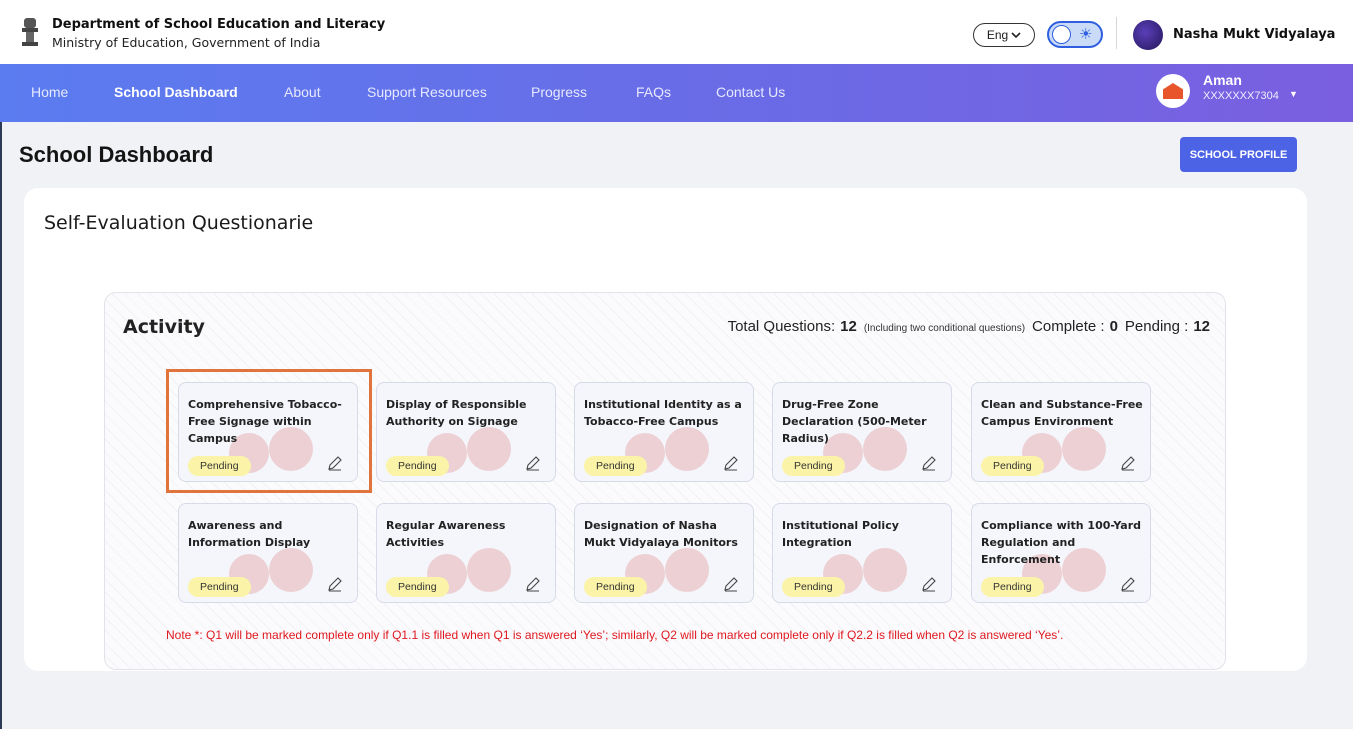 The image size is (1353, 729). Describe the element at coordinates (30, 32) in the screenshot. I see `national-emblem-icon` at that location.